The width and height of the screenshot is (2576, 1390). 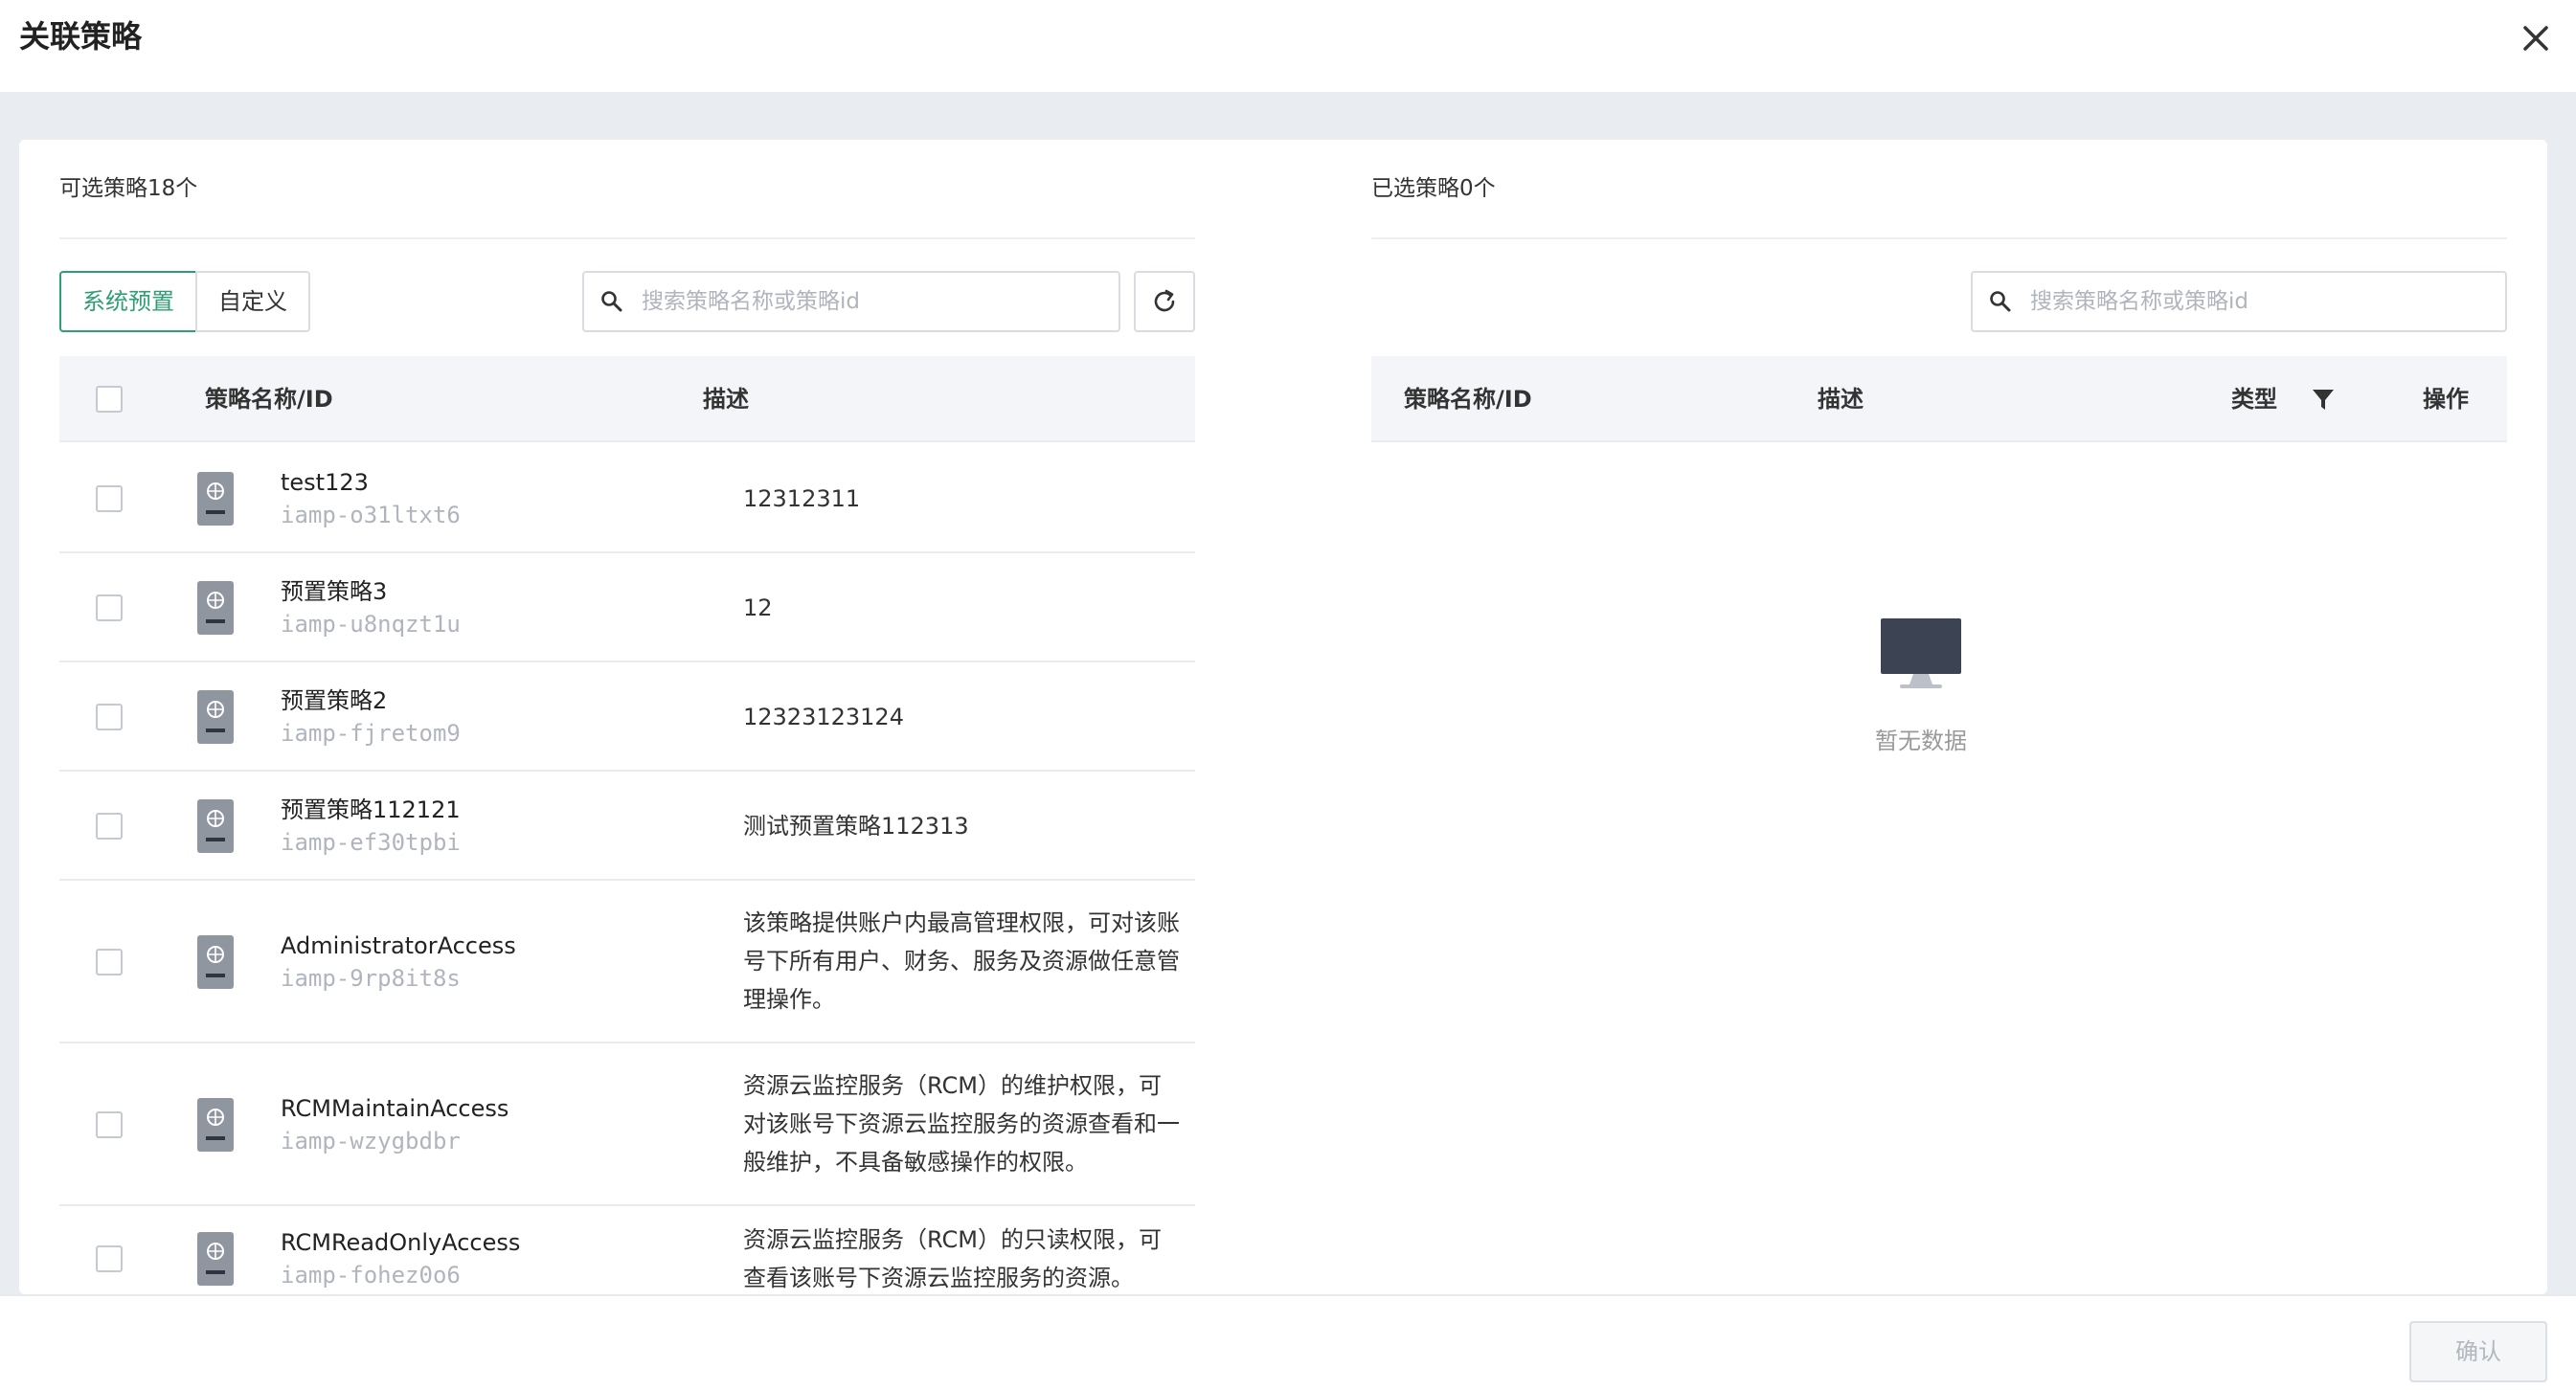 What do you see at coordinates (758, 608) in the screenshot?
I see `policy-desc: 12` at bounding box center [758, 608].